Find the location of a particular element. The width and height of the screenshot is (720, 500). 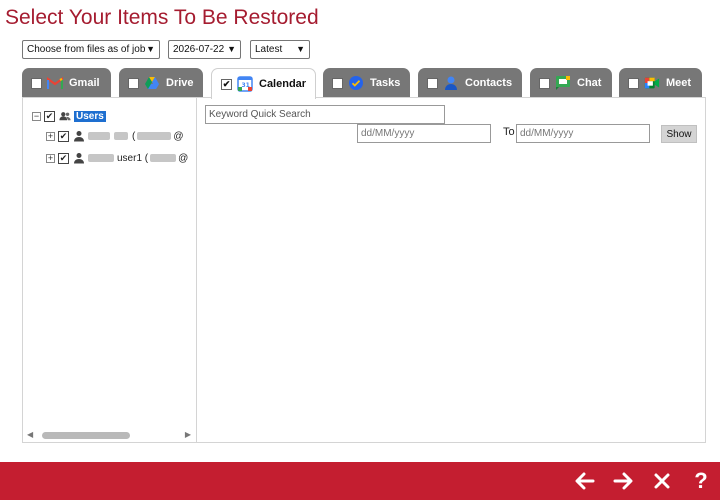

back-button is located at coordinates (585, 481).